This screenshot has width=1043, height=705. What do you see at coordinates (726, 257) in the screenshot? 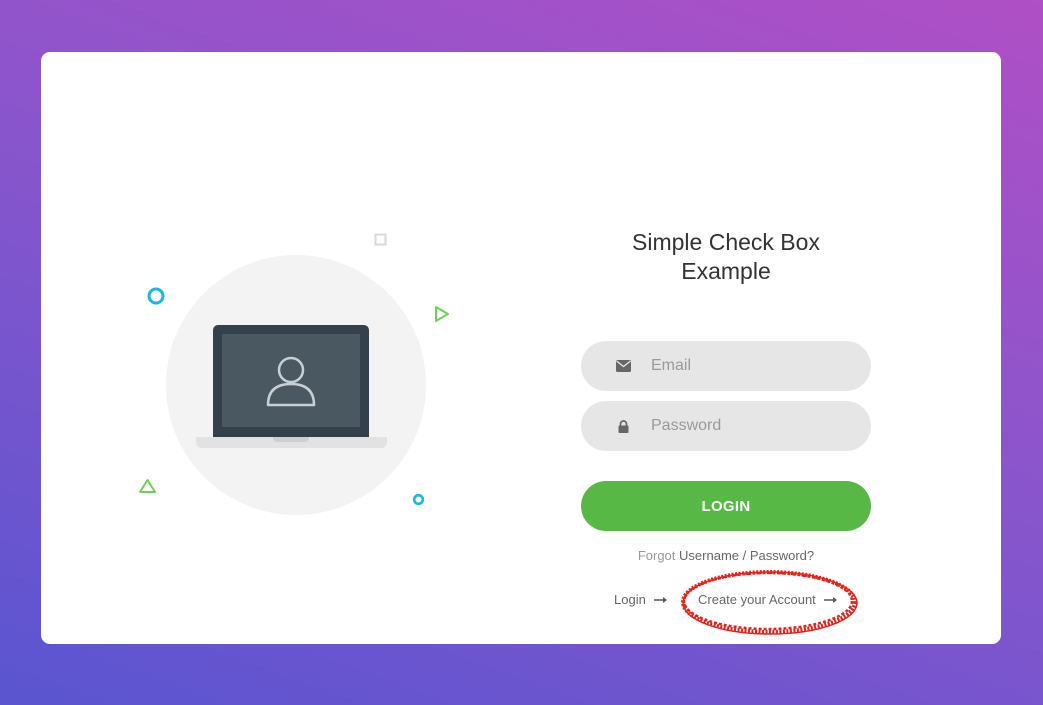
I see `page-title: Simple Check Box Example` at bounding box center [726, 257].